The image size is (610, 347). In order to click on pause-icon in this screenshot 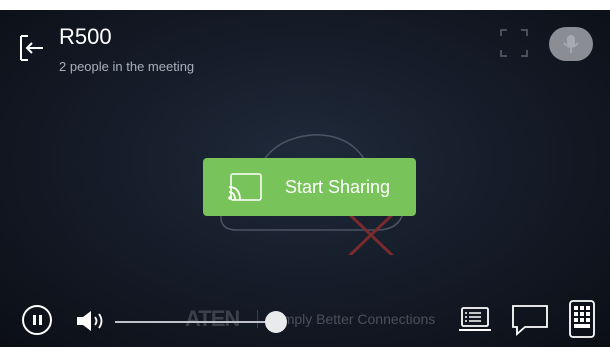, I will do `click(37, 320)`.